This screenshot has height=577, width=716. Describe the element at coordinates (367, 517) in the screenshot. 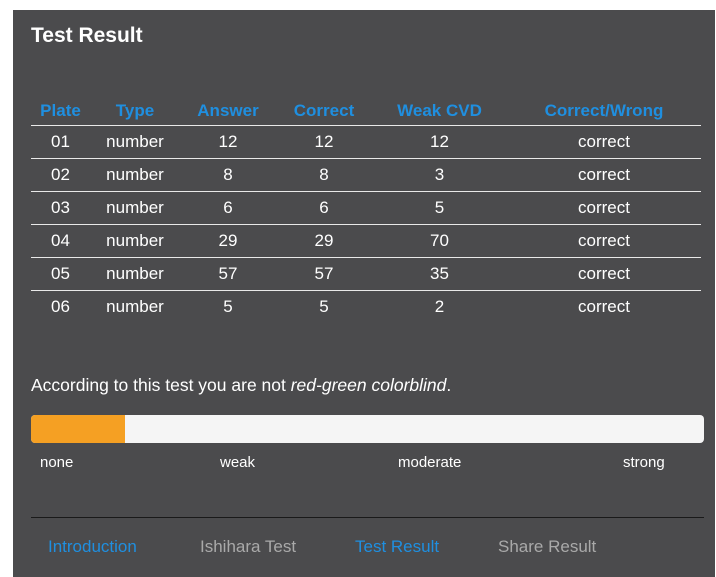

I see `tab-bar-divider` at that location.